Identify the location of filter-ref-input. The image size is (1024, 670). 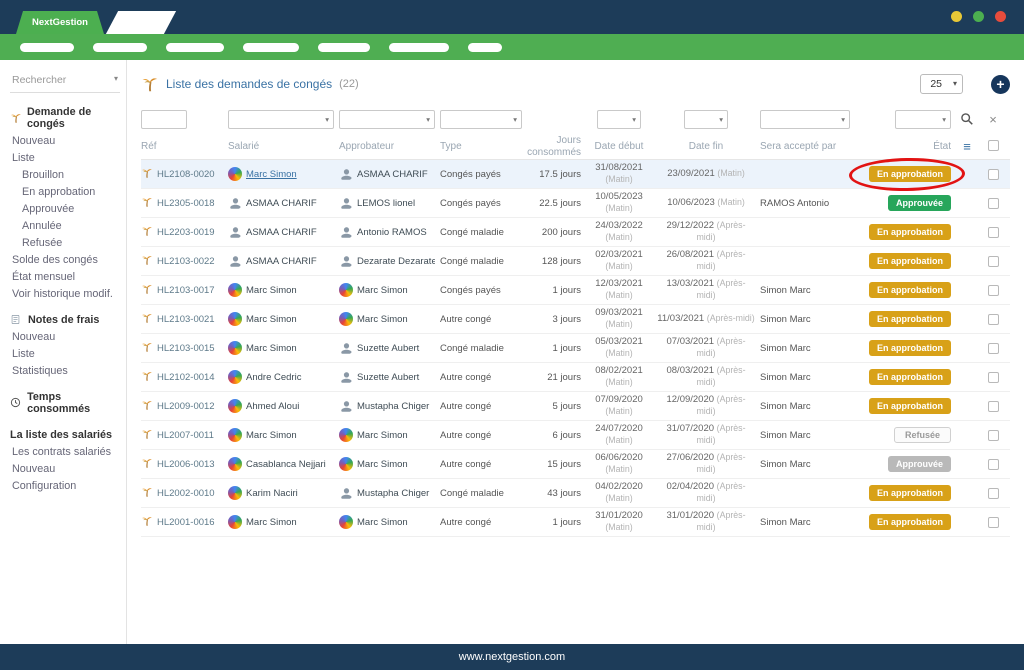
(164, 119).